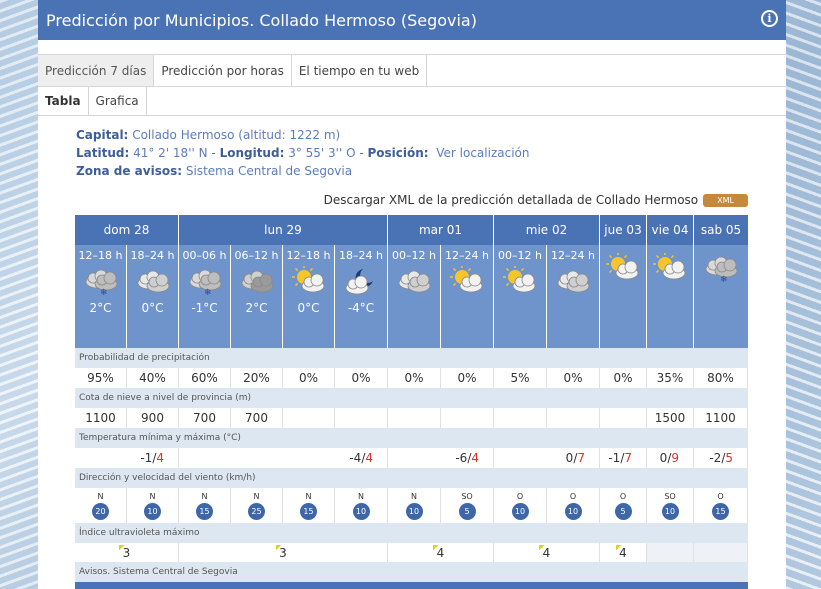 The height and width of the screenshot is (589, 821). Describe the element at coordinates (411, 418) in the screenshot. I see `snow-level-row: 1100 900 700 700 1500 1100` at that location.